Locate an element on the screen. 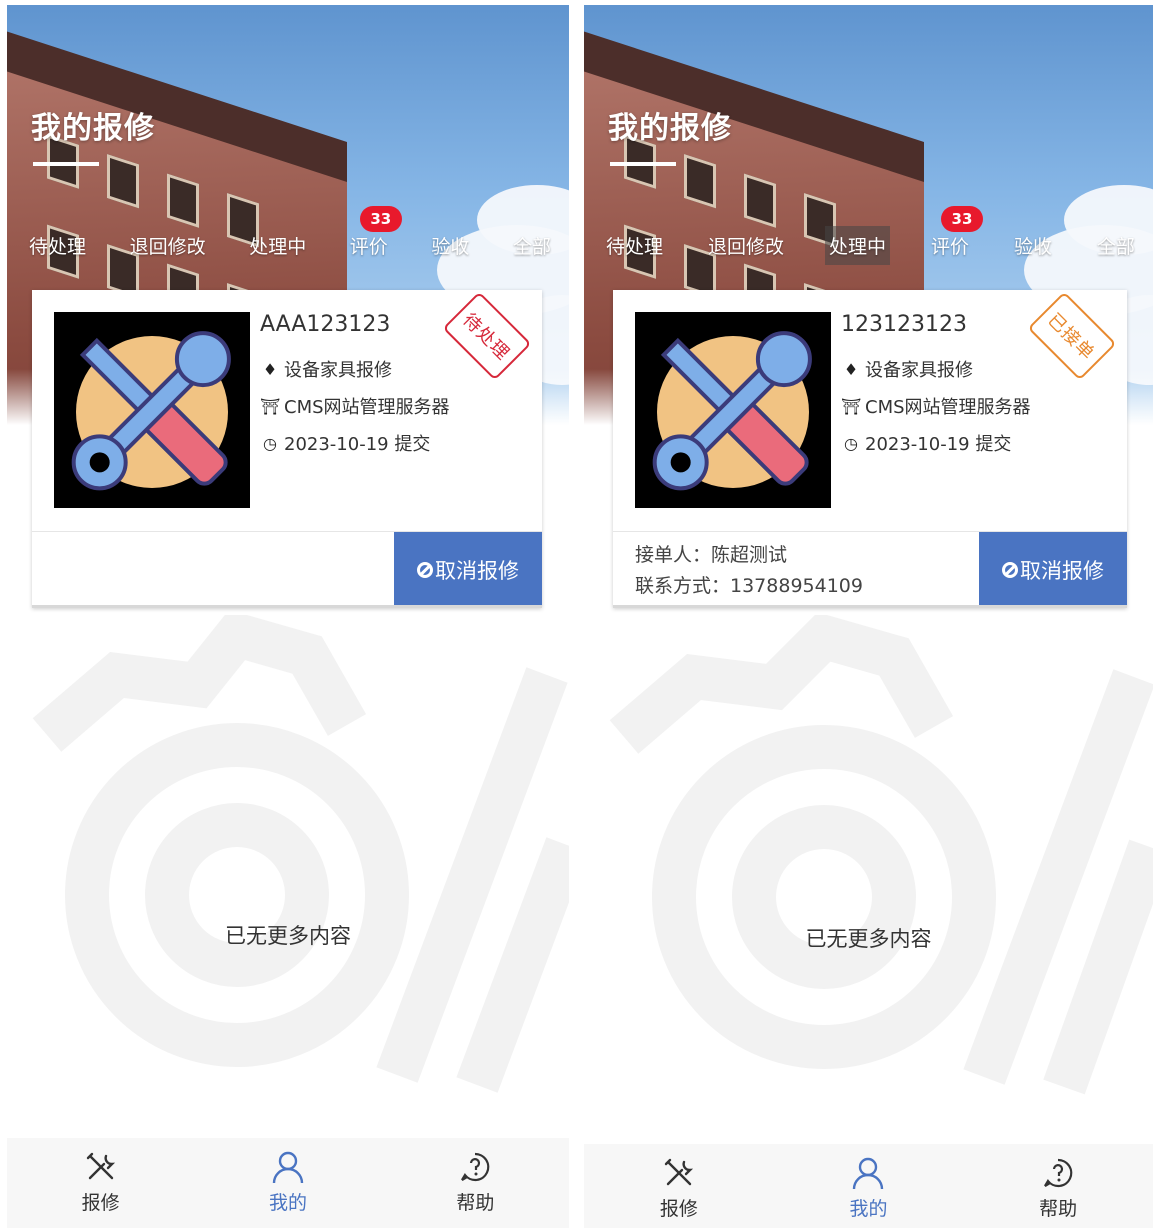 This screenshot has width=1153, height=1228. handler-contact: 联系方式：13788954109 is located at coordinates (749, 586).